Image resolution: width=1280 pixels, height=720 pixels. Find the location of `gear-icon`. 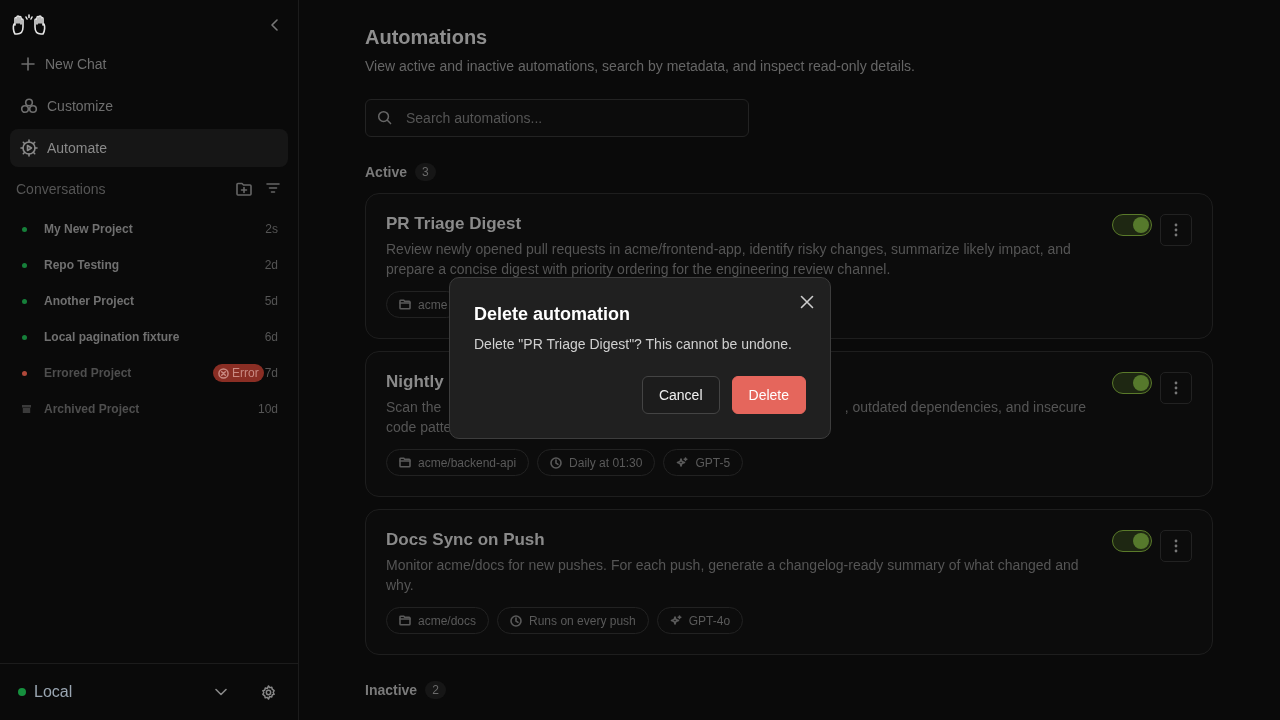

gear-icon is located at coordinates (29, 148).